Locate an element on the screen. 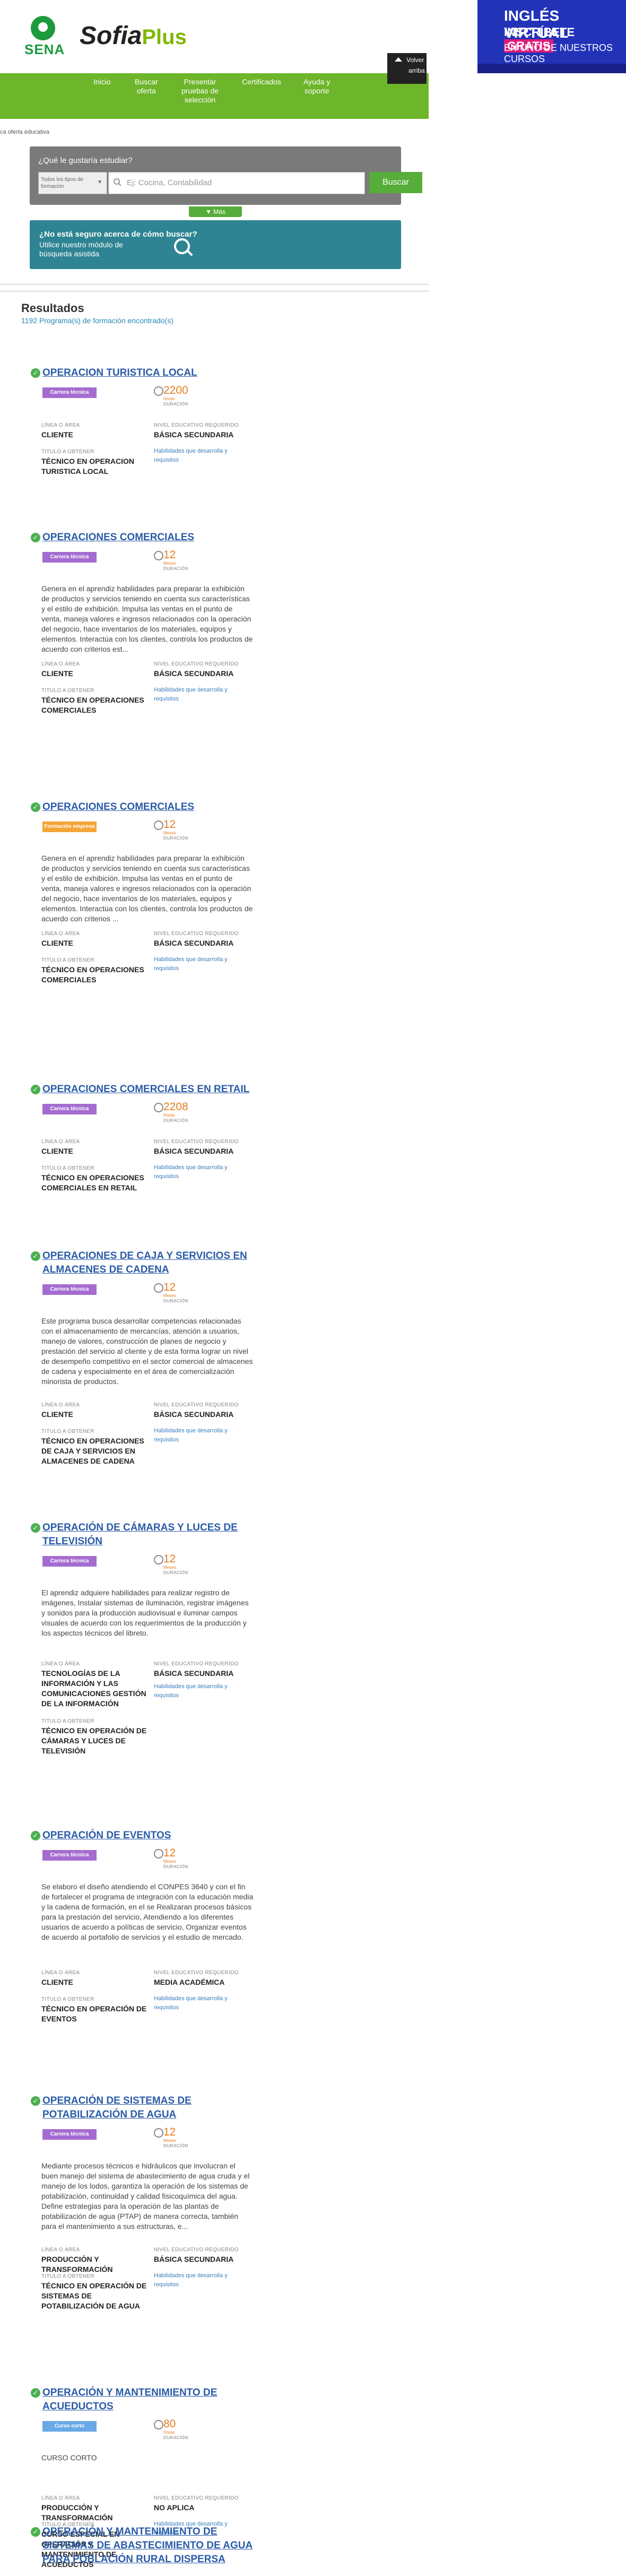  duration-unit: Horas is located at coordinates (169, 1116).